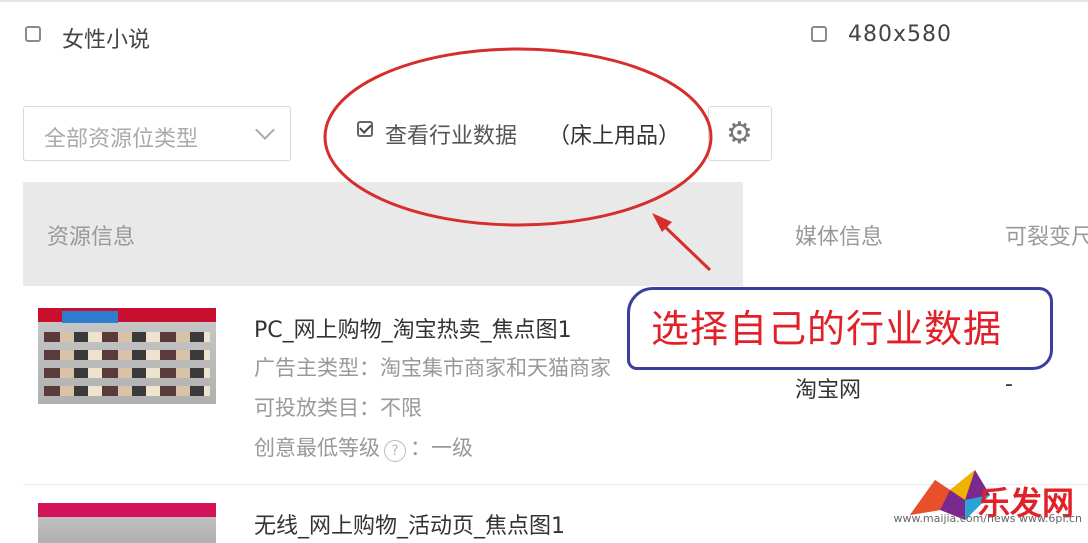 The width and height of the screenshot is (1088, 543). I want to click on annotation-overlay, so click(518, 159).